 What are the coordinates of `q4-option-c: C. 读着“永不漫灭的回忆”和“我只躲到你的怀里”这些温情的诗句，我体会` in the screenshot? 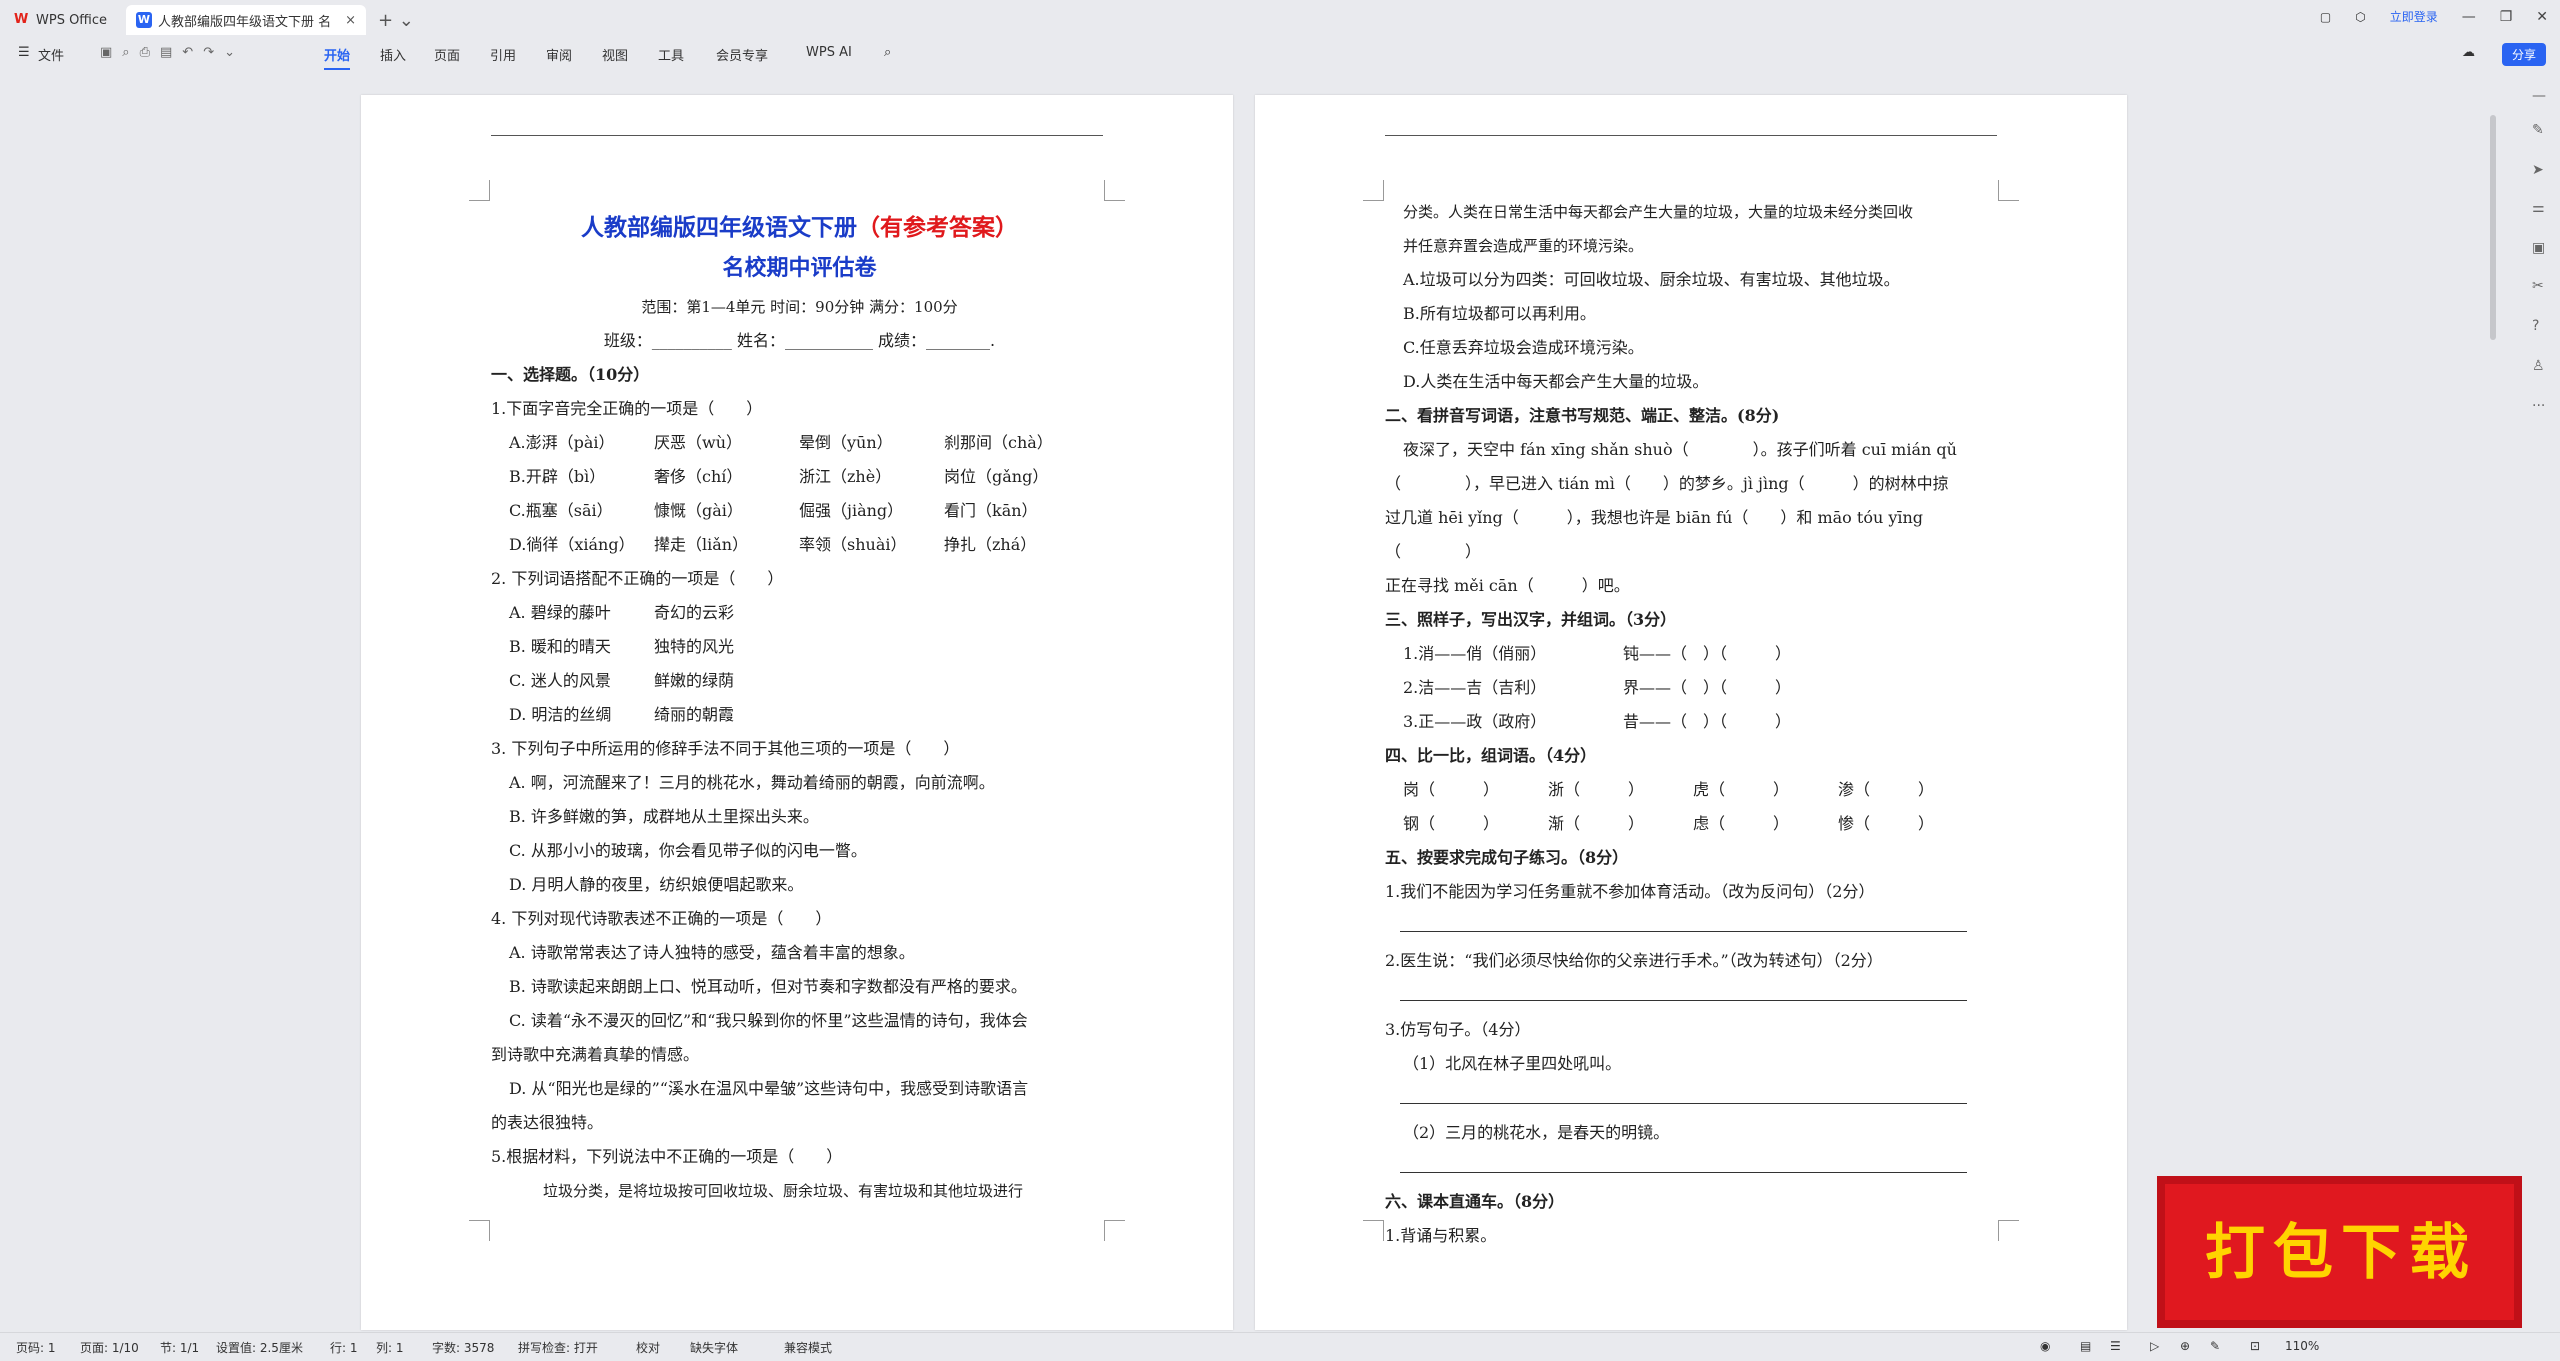 It's located at (768, 1020).